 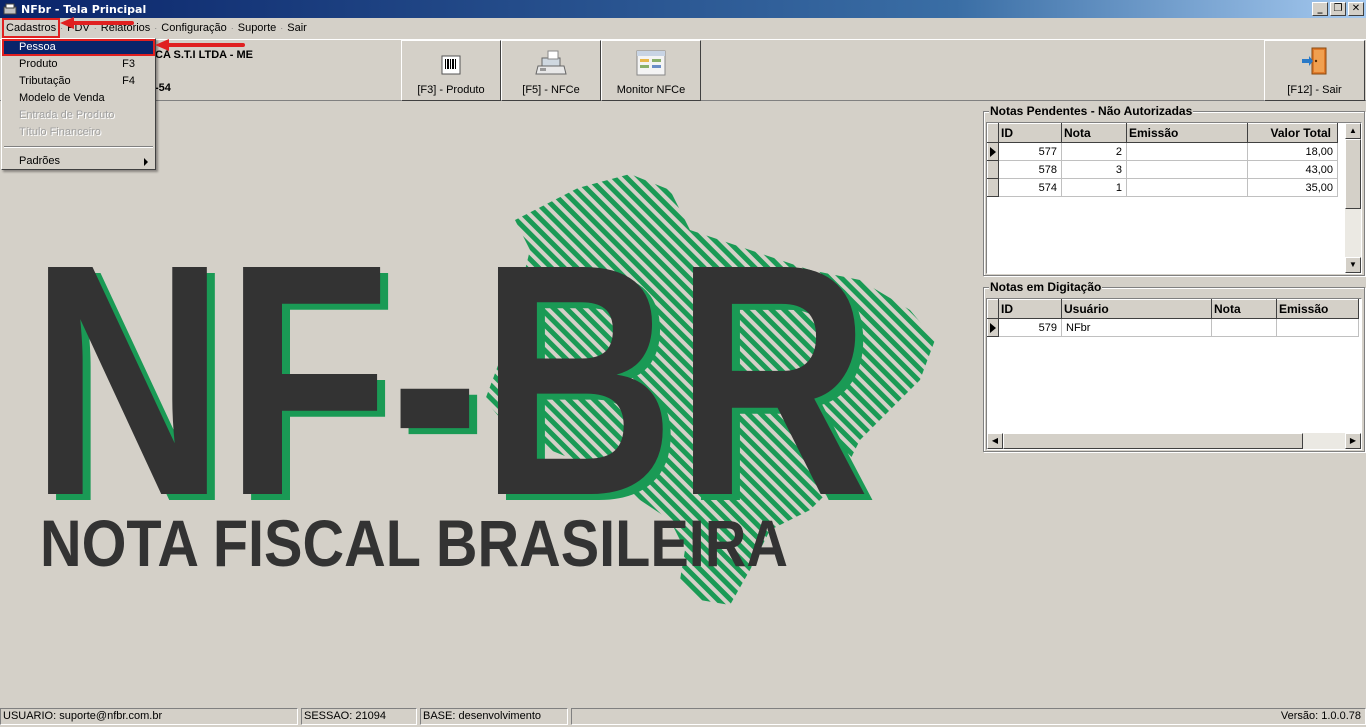 What do you see at coordinates (297, 28) in the screenshot?
I see `menu-sair: Sair` at bounding box center [297, 28].